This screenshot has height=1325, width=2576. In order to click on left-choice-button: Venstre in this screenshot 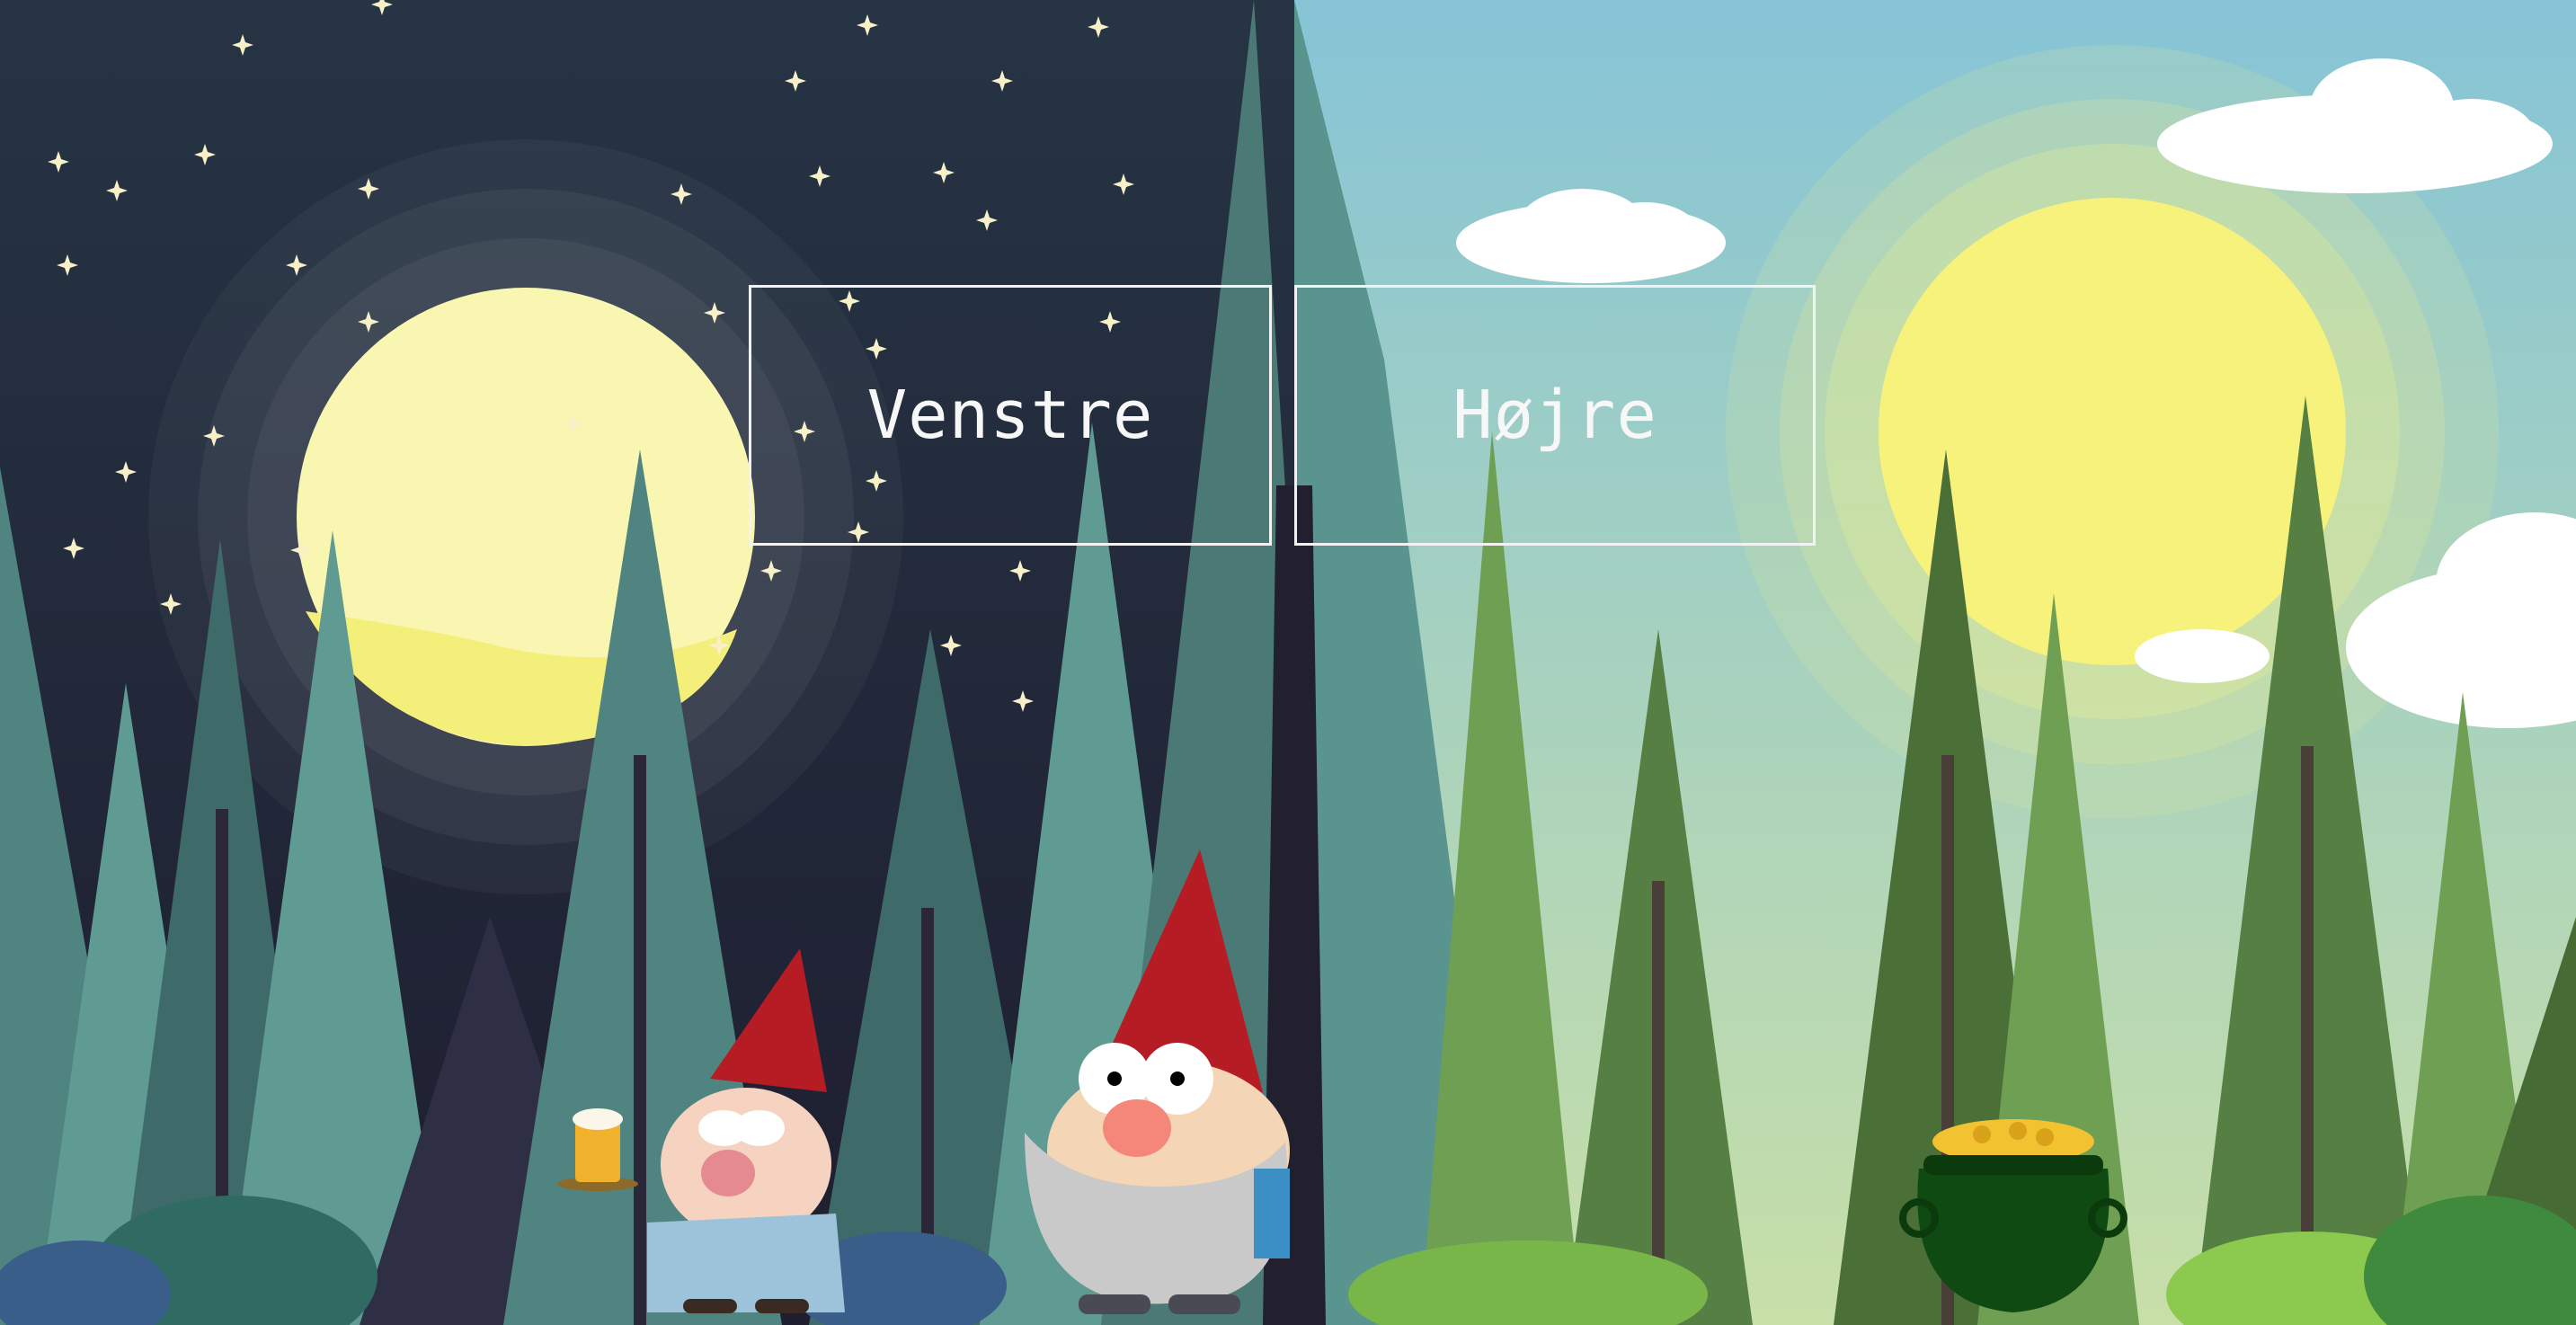, I will do `click(1010, 416)`.